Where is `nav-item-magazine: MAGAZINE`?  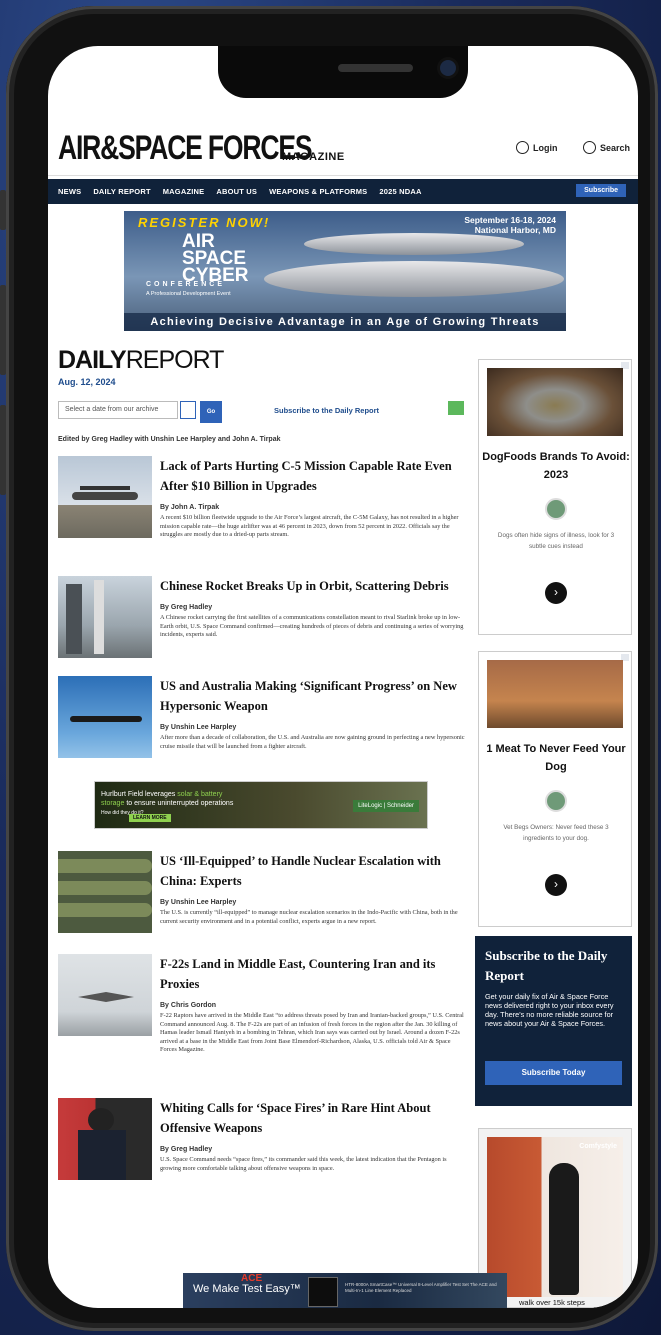
nav-item-magazine: MAGAZINE is located at coordinates (184, 191).